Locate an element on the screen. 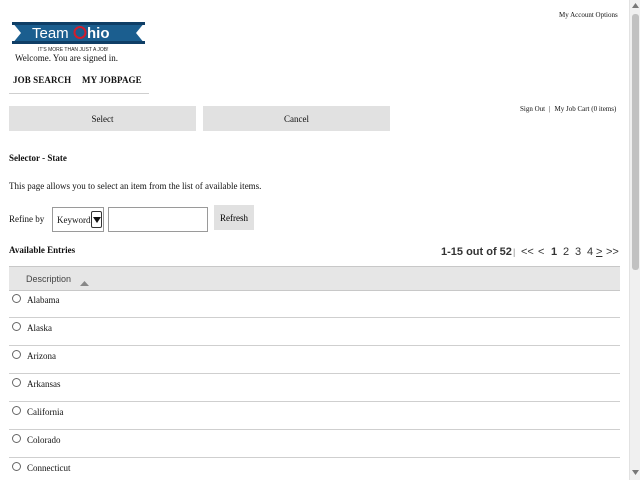 Image resolution: width=640 pixels, height=480 pixels. list-item: Connecticut is located at coordinates (314, 469).